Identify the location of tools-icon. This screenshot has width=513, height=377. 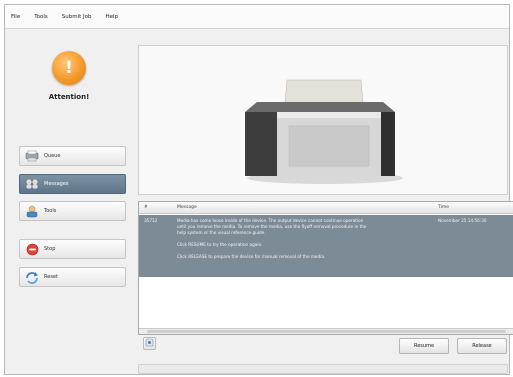
(32, 211).